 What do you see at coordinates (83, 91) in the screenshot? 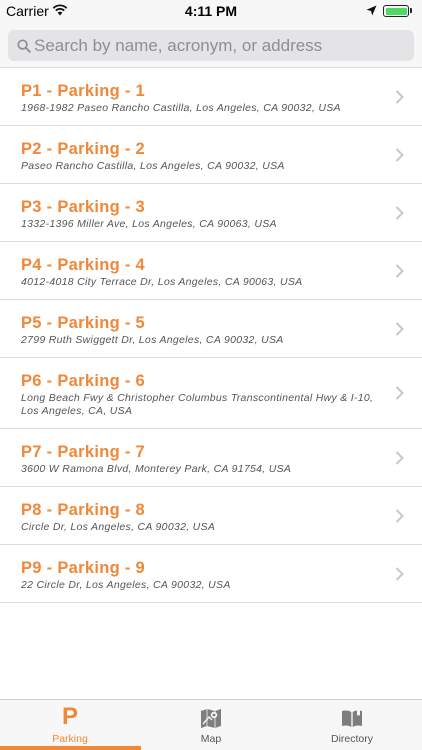
I see `parking-title: P1 - Parking - 1` at bounding box center [83, 91].